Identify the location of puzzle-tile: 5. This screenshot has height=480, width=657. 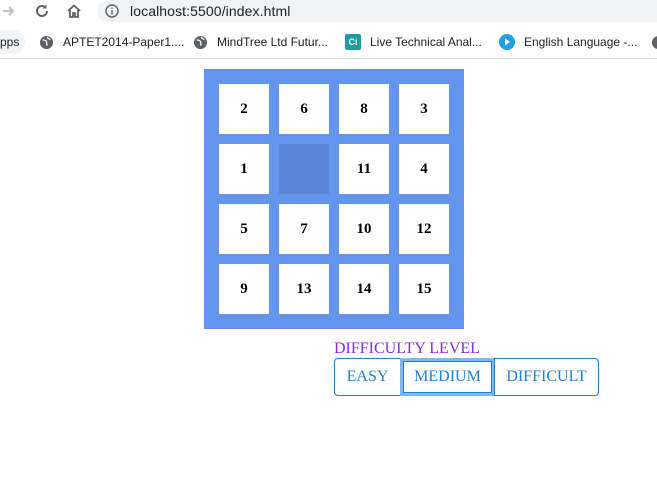
(244, 229).